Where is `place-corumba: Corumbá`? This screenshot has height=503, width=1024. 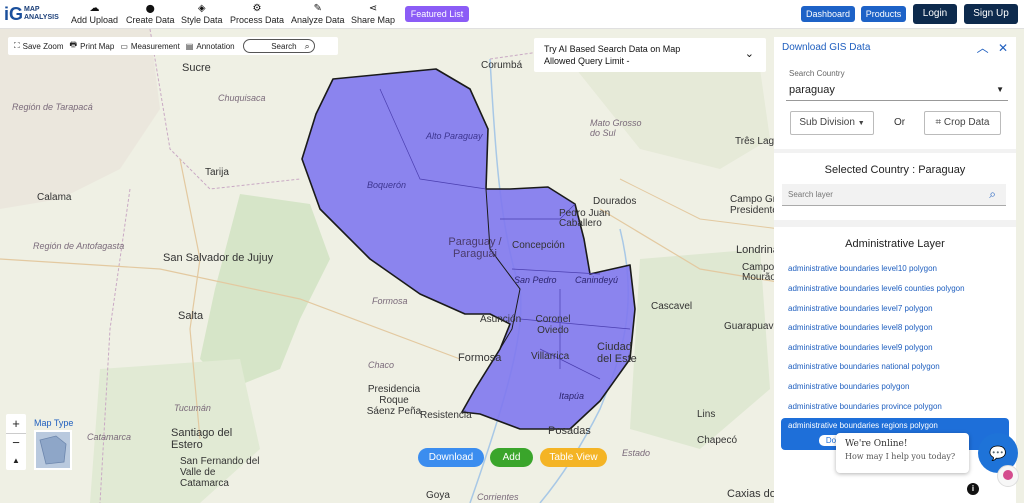 place-corumba: Corumbá is located at coordinates (502, 65).